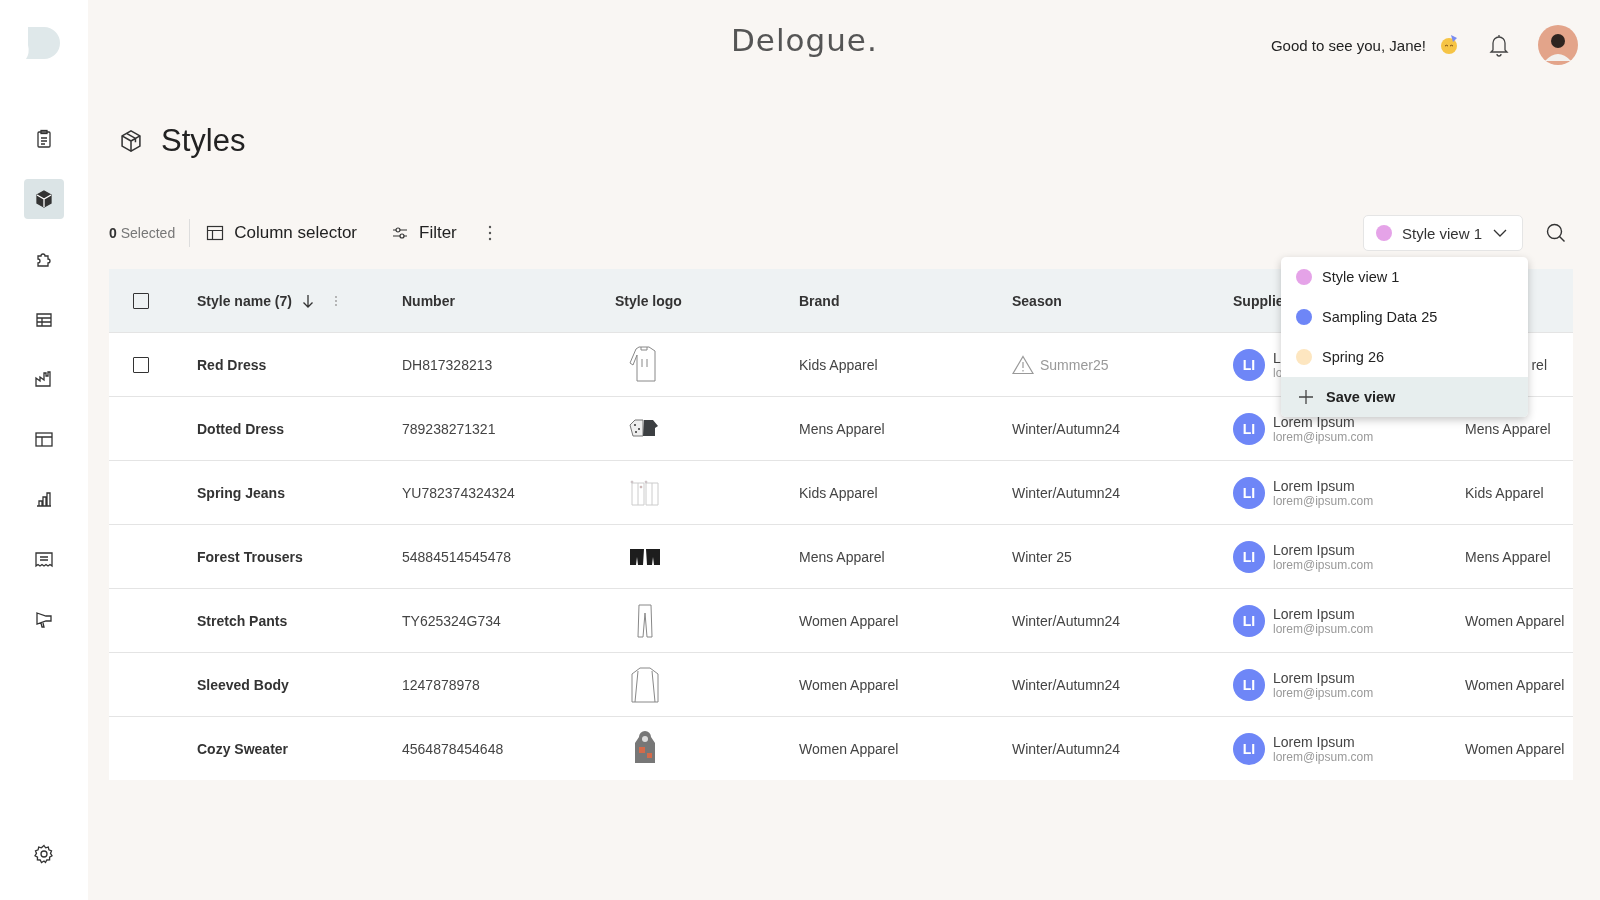  Describe the element at coordinates (1042, 556) in the screenshot. I see `table-cell: Winter 25` at that location.